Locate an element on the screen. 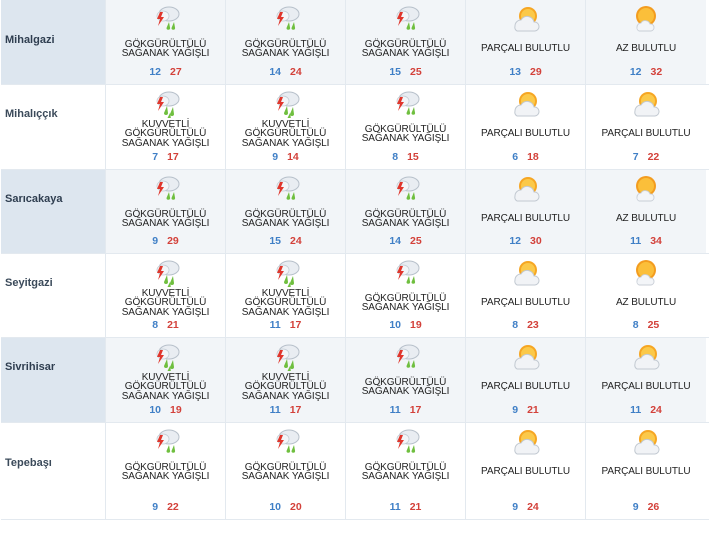 Image resolution: width=720 pixels, height=538 pixels. min-temperature: 12 is located at coordinates (635, 72).